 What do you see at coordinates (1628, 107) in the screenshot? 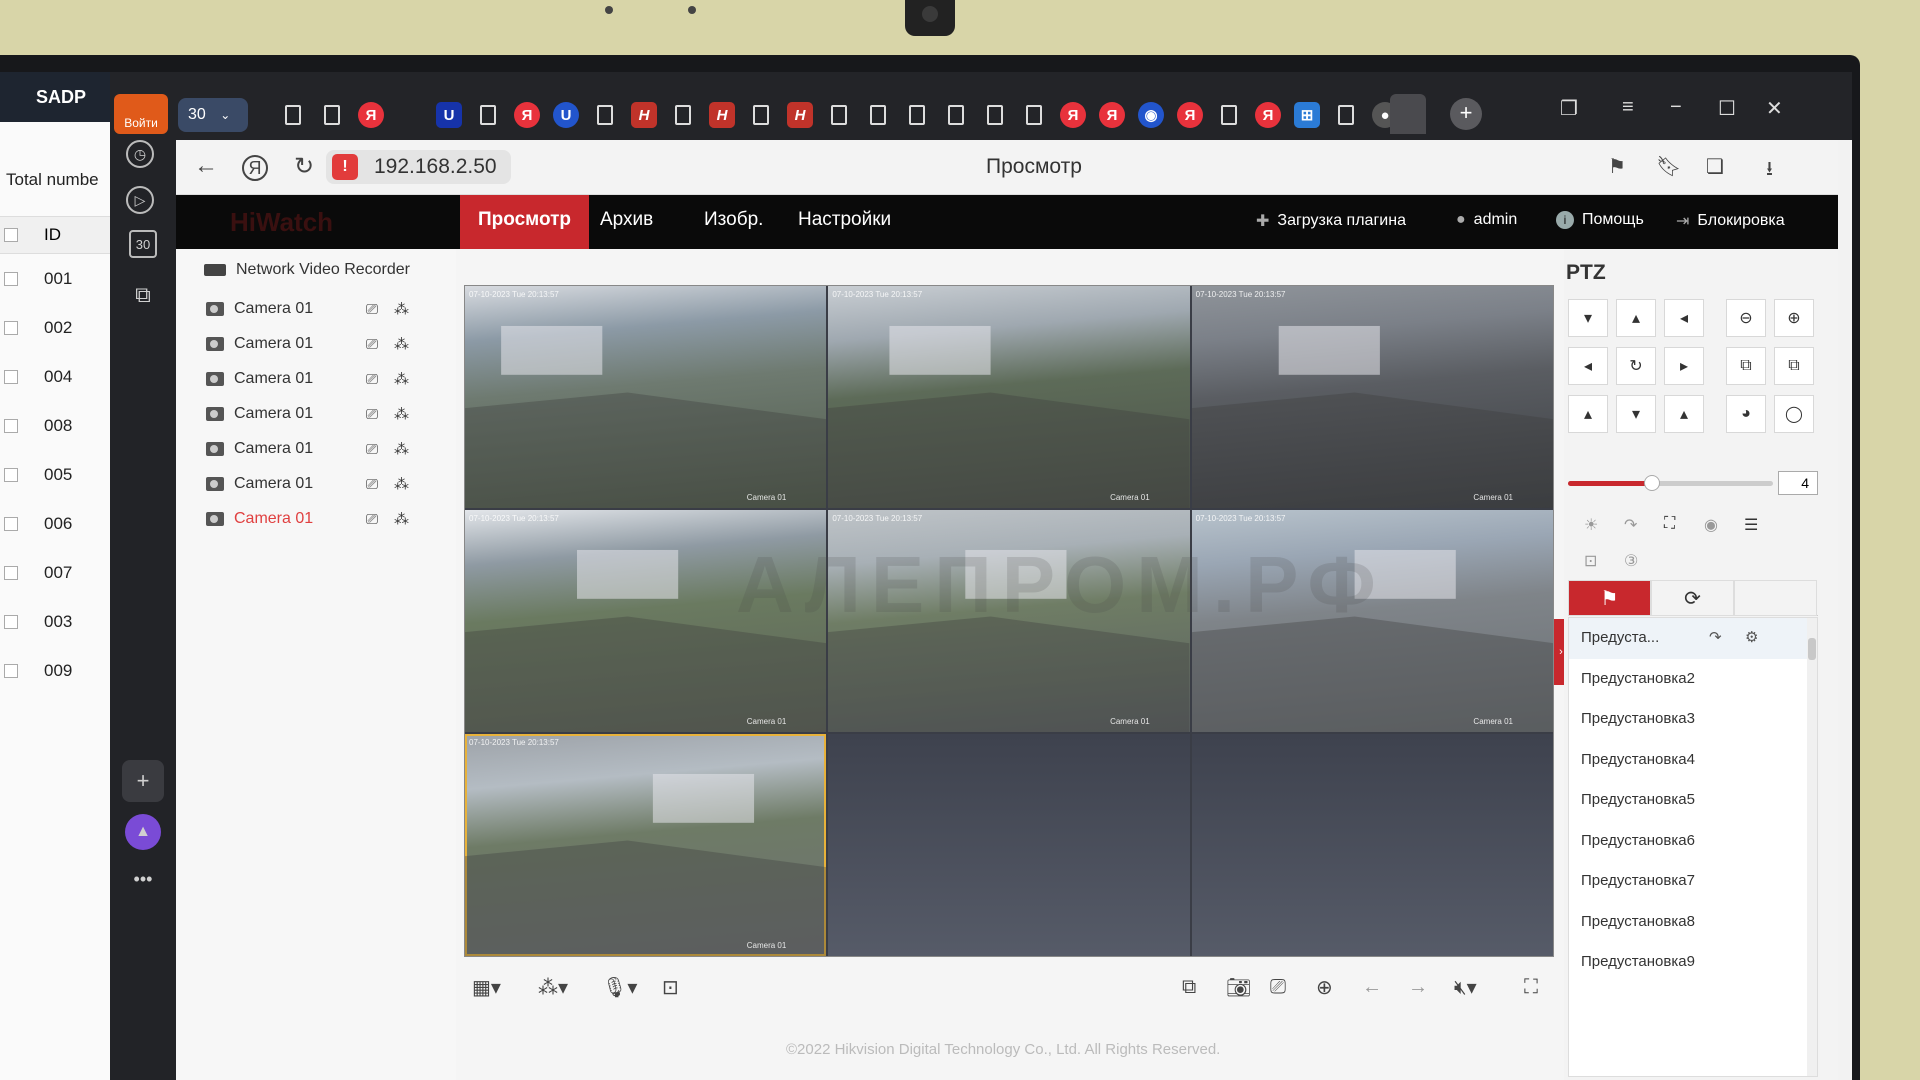
I see `menu-icon: ≡` at bounding box center [1628, 107].